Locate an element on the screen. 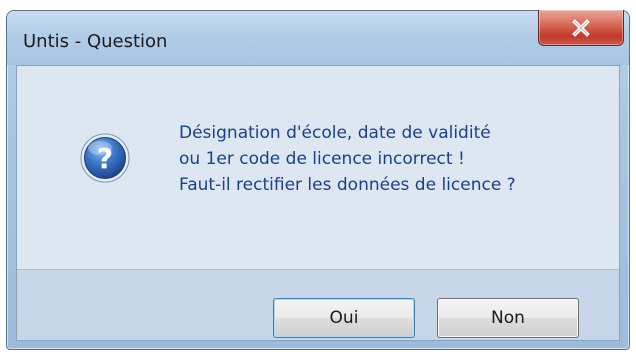  question-icon: ? is located at coordinates (105, 158).